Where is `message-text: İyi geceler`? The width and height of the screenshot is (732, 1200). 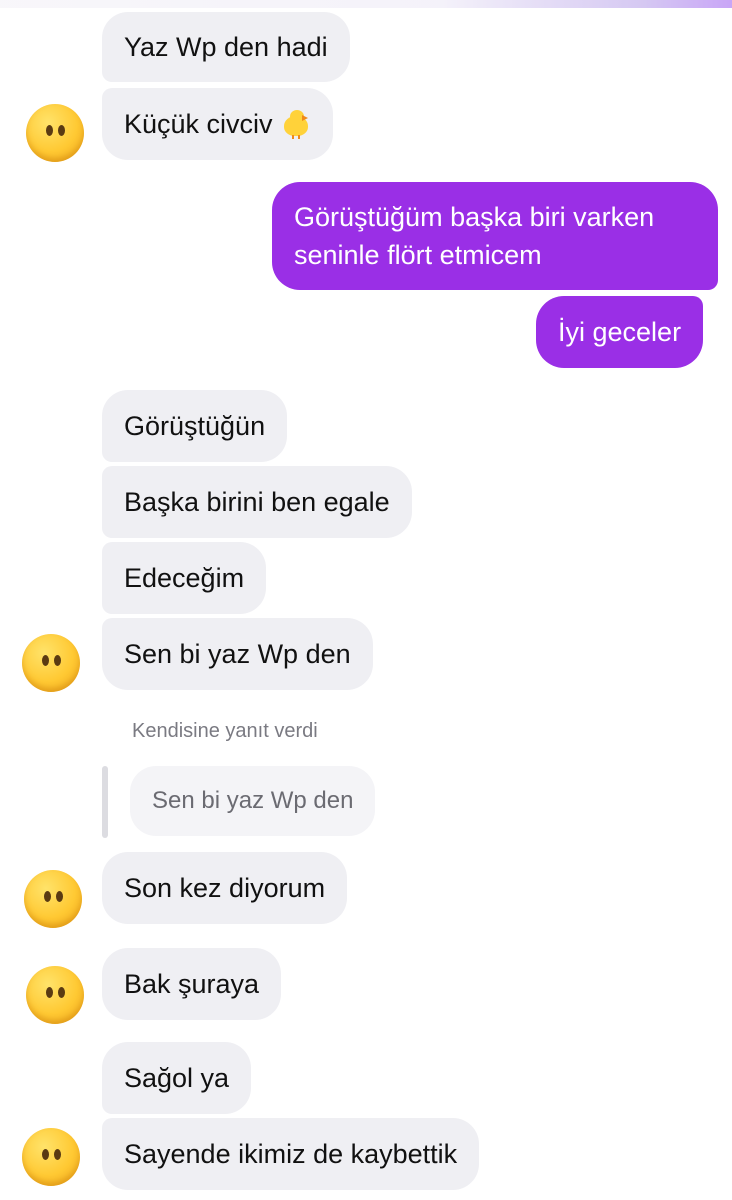
message-text: İyi geceler is located at coordinates (620, 332).